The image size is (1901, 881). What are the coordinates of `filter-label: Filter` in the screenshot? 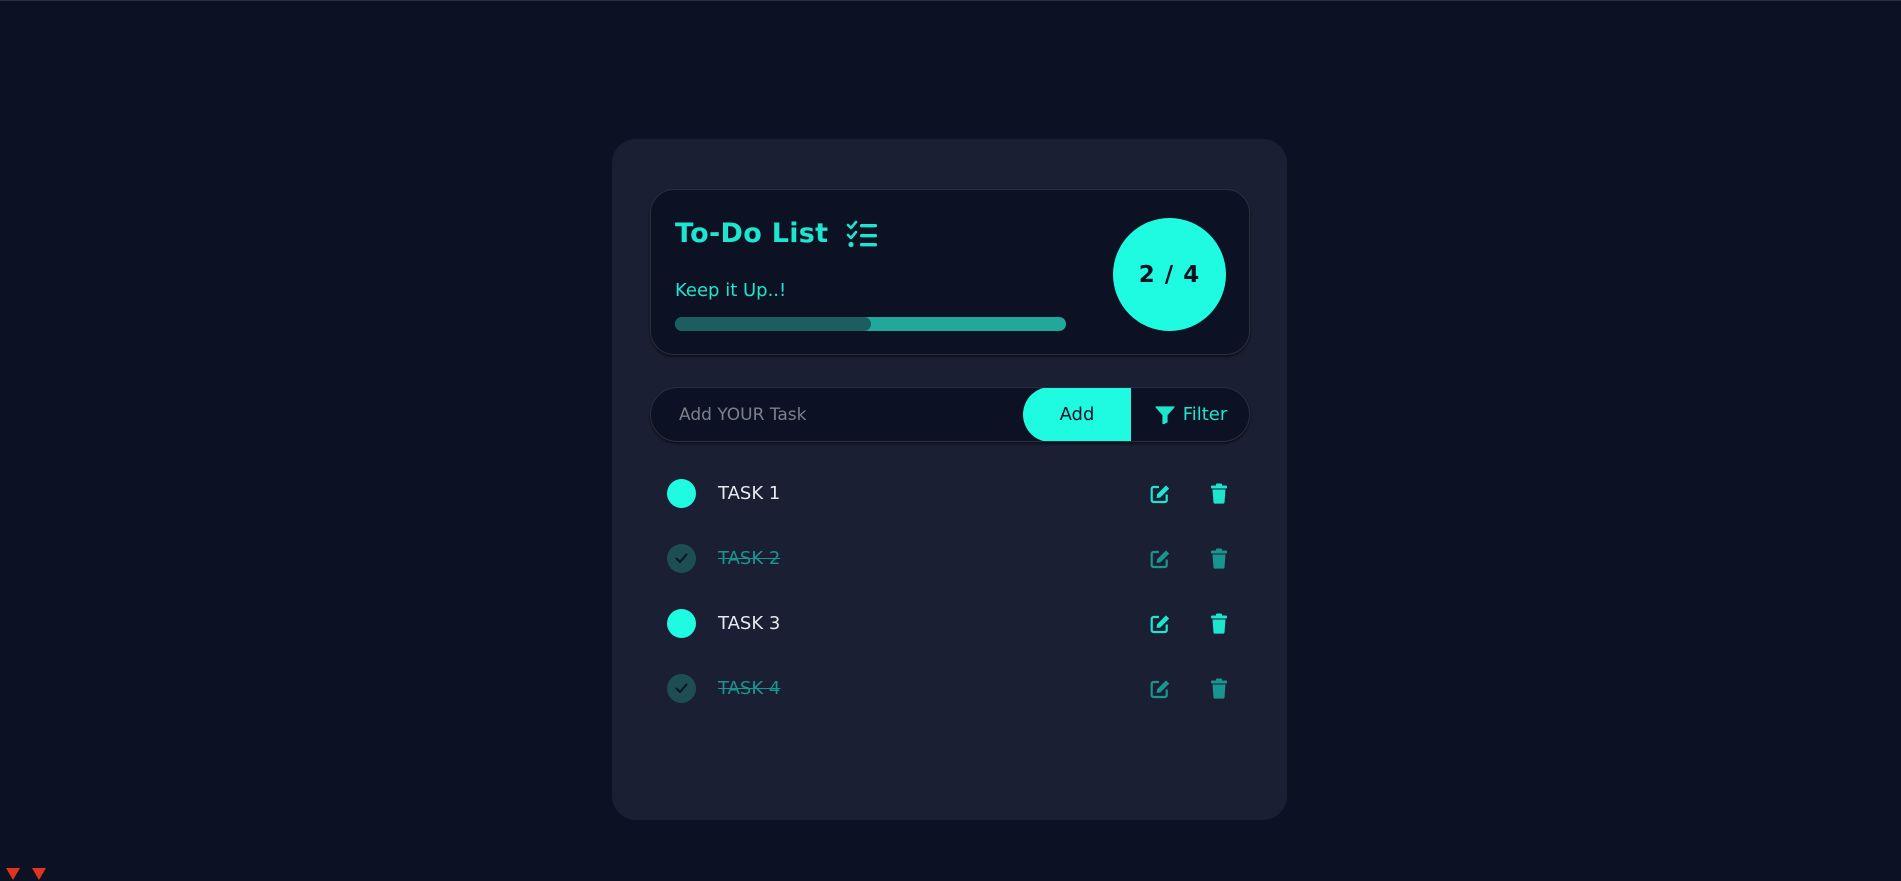 It's located at (1205, 414).